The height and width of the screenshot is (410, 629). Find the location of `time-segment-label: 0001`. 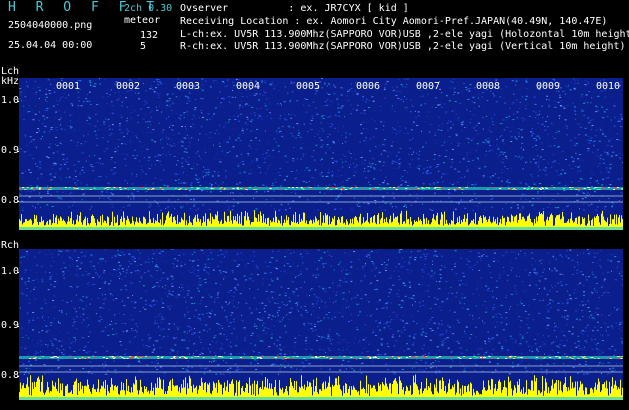

time-segment-label: 0001 is located at coordinates (68, 86).